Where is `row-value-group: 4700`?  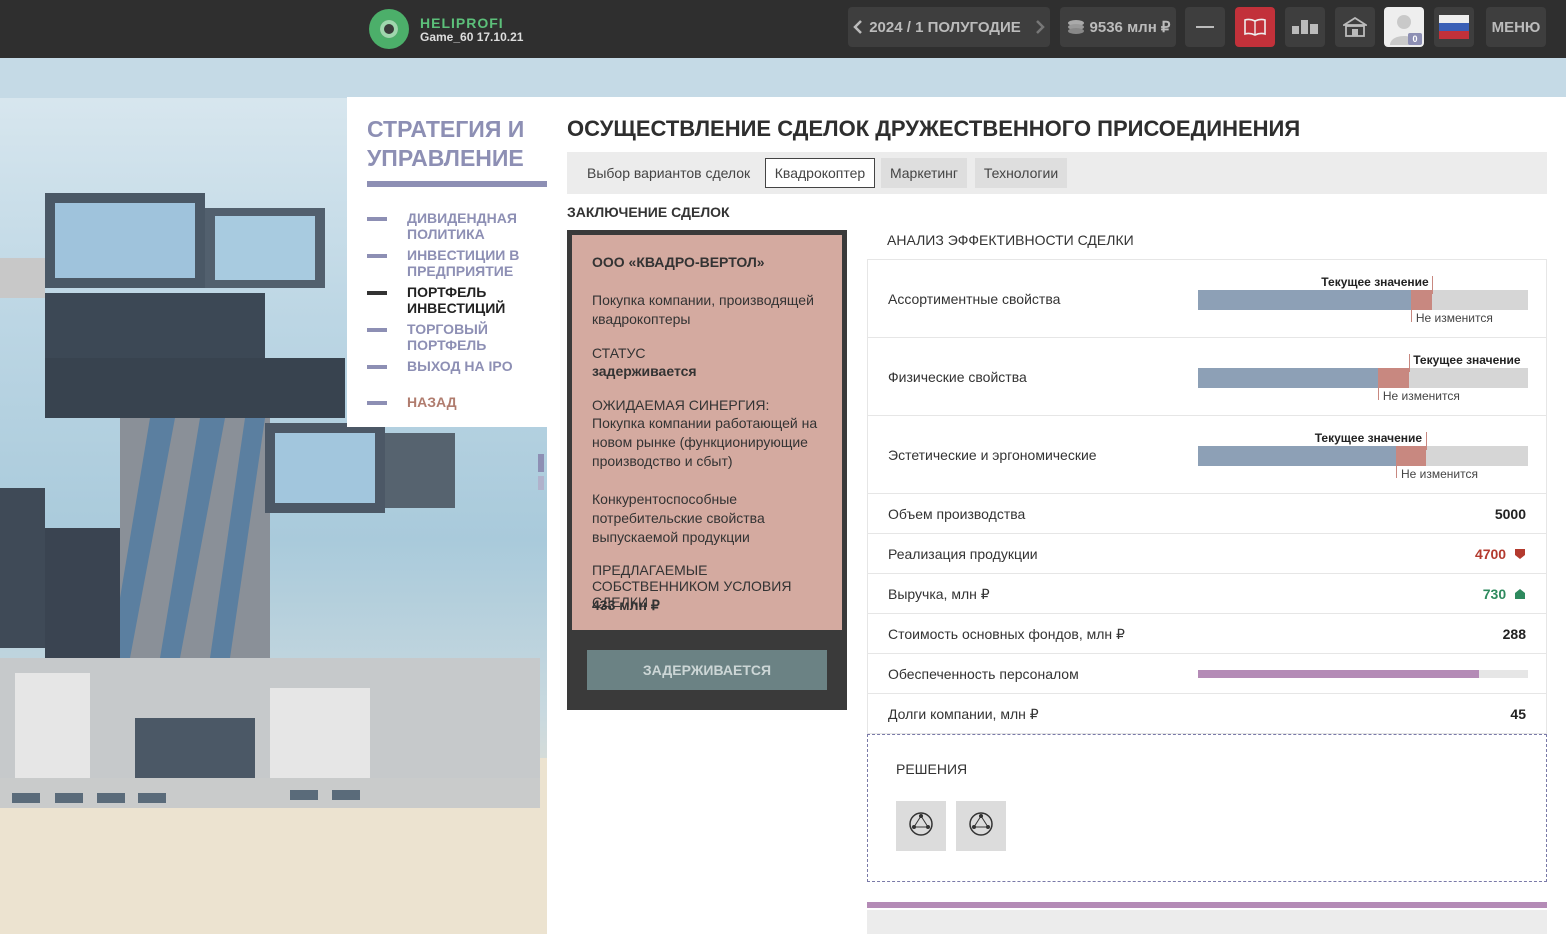 row-value-group: 4700 is located at coordinates (1500, 554).